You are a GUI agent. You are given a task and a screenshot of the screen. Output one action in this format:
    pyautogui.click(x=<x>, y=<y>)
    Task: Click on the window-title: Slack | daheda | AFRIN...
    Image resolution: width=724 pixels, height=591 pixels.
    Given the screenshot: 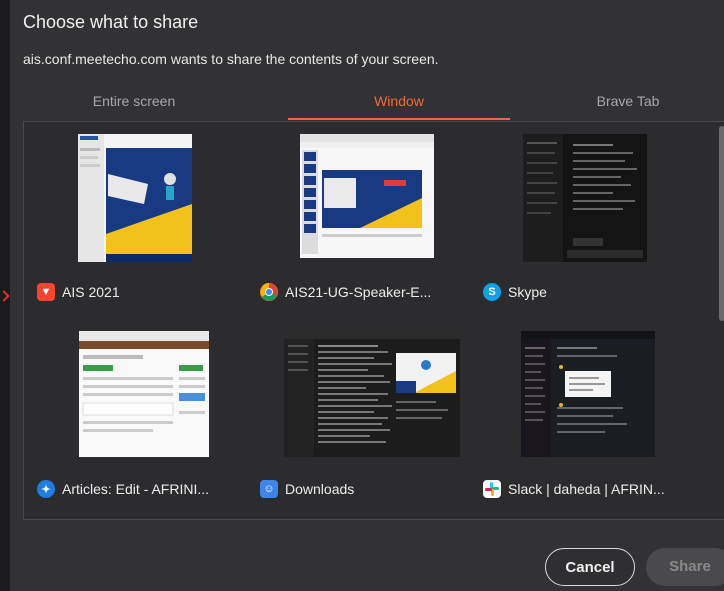 What is the action you would take?
    pyautogui.click(x=574, y=489)
    